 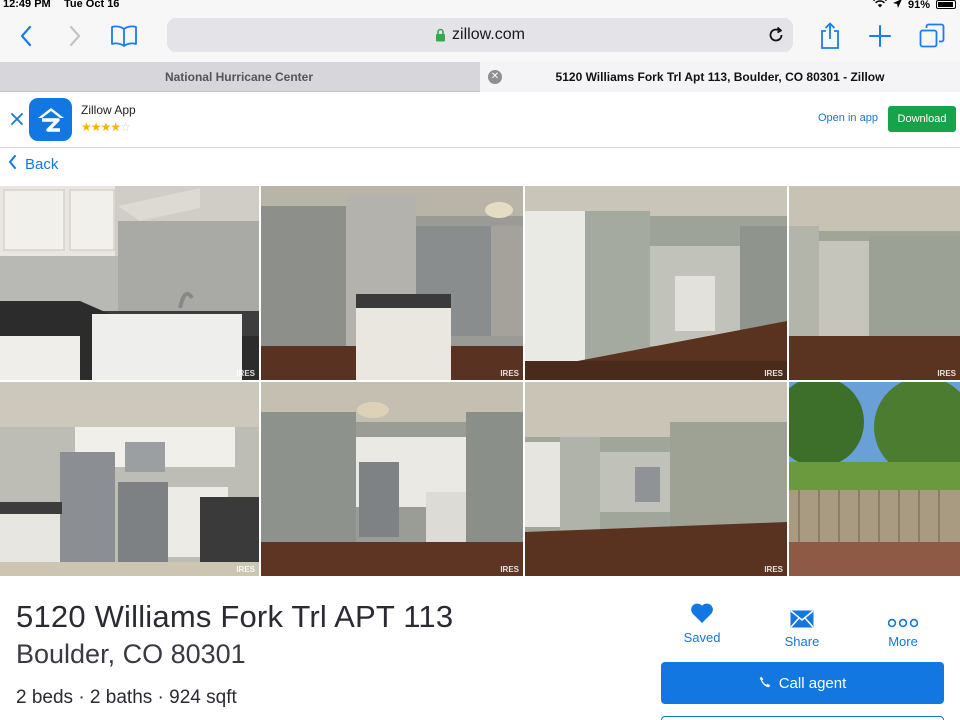 What do you see at coordinates (129, 283) in the screenshot?
I see `listing-photo-kitchen-sink: IRES` at bounding box center [129, 283].